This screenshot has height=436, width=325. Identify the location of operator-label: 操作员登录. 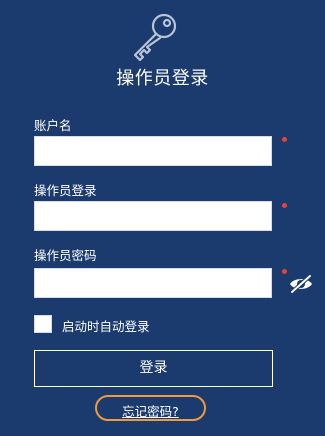
(65, 190).